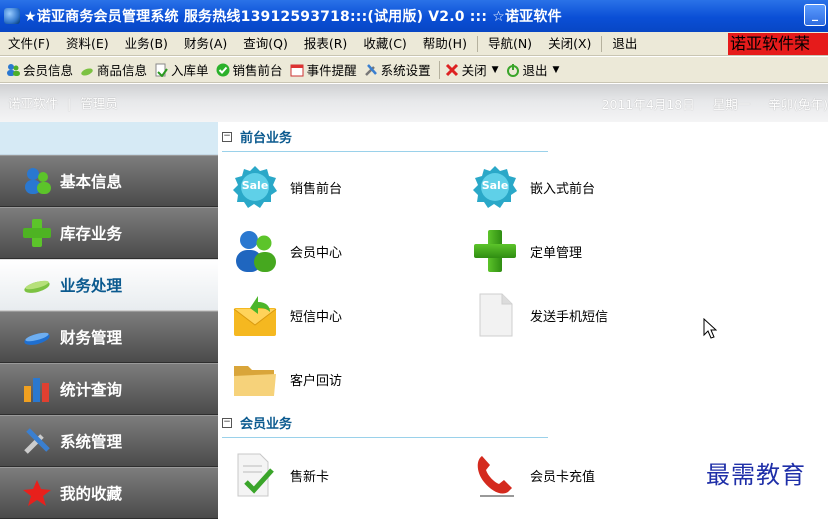 The image size is (828, 519). What do you see at coordinates (48, 70) in the screenshot?
I see `toolbar-members-label: 会员信息` at bounding box center [48, 70].